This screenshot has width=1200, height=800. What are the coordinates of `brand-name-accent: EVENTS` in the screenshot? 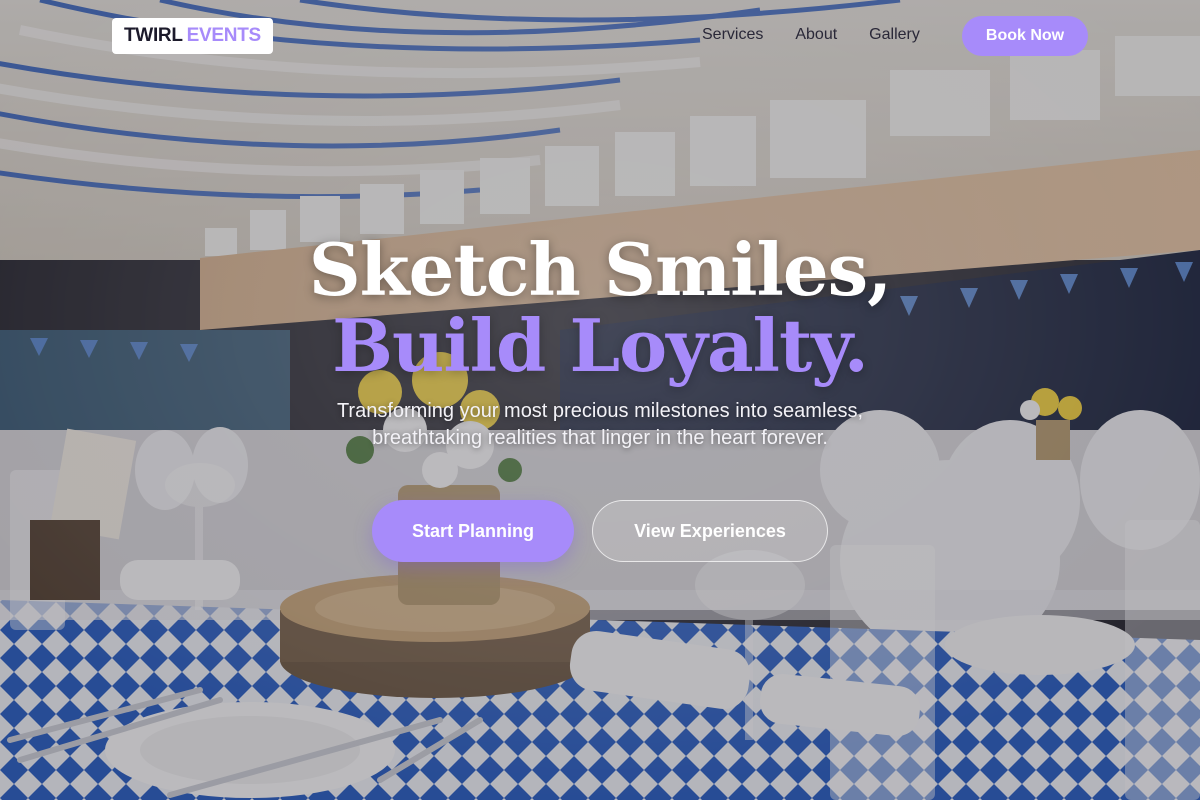 It's located at (224, 35).